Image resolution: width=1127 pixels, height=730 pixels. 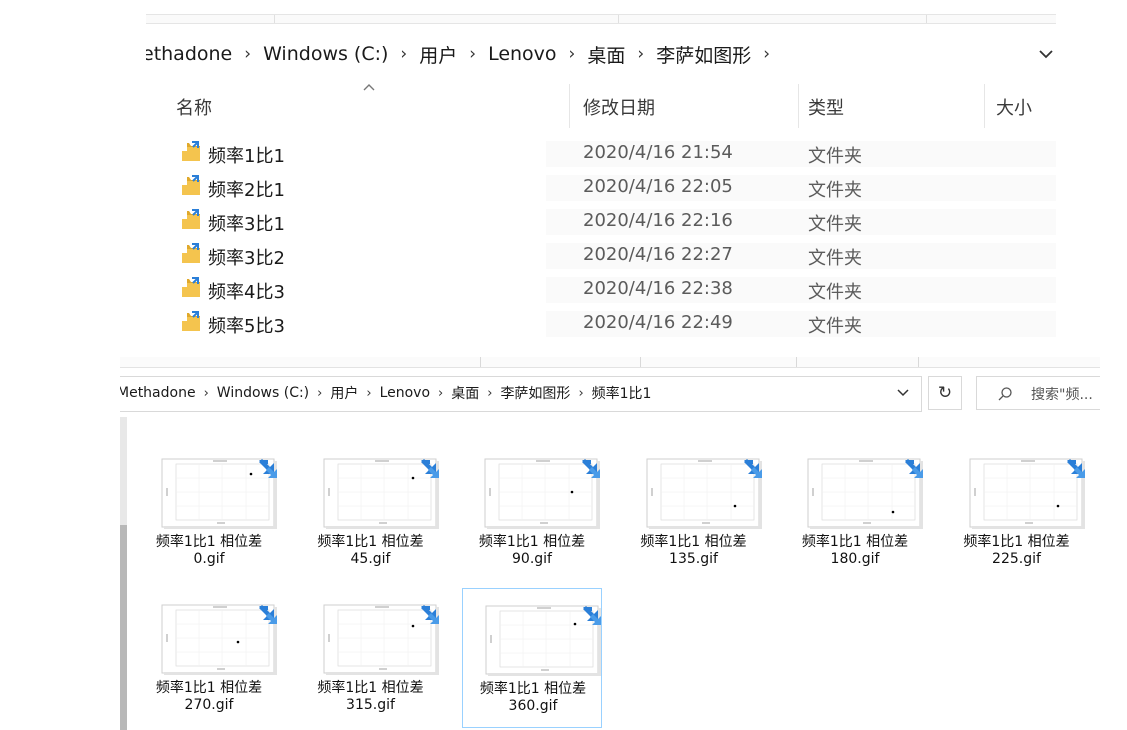 I want to click on folder-row: 频率4比3 2020/4/16 22:38 文件夹, so click(x=601, y=290).